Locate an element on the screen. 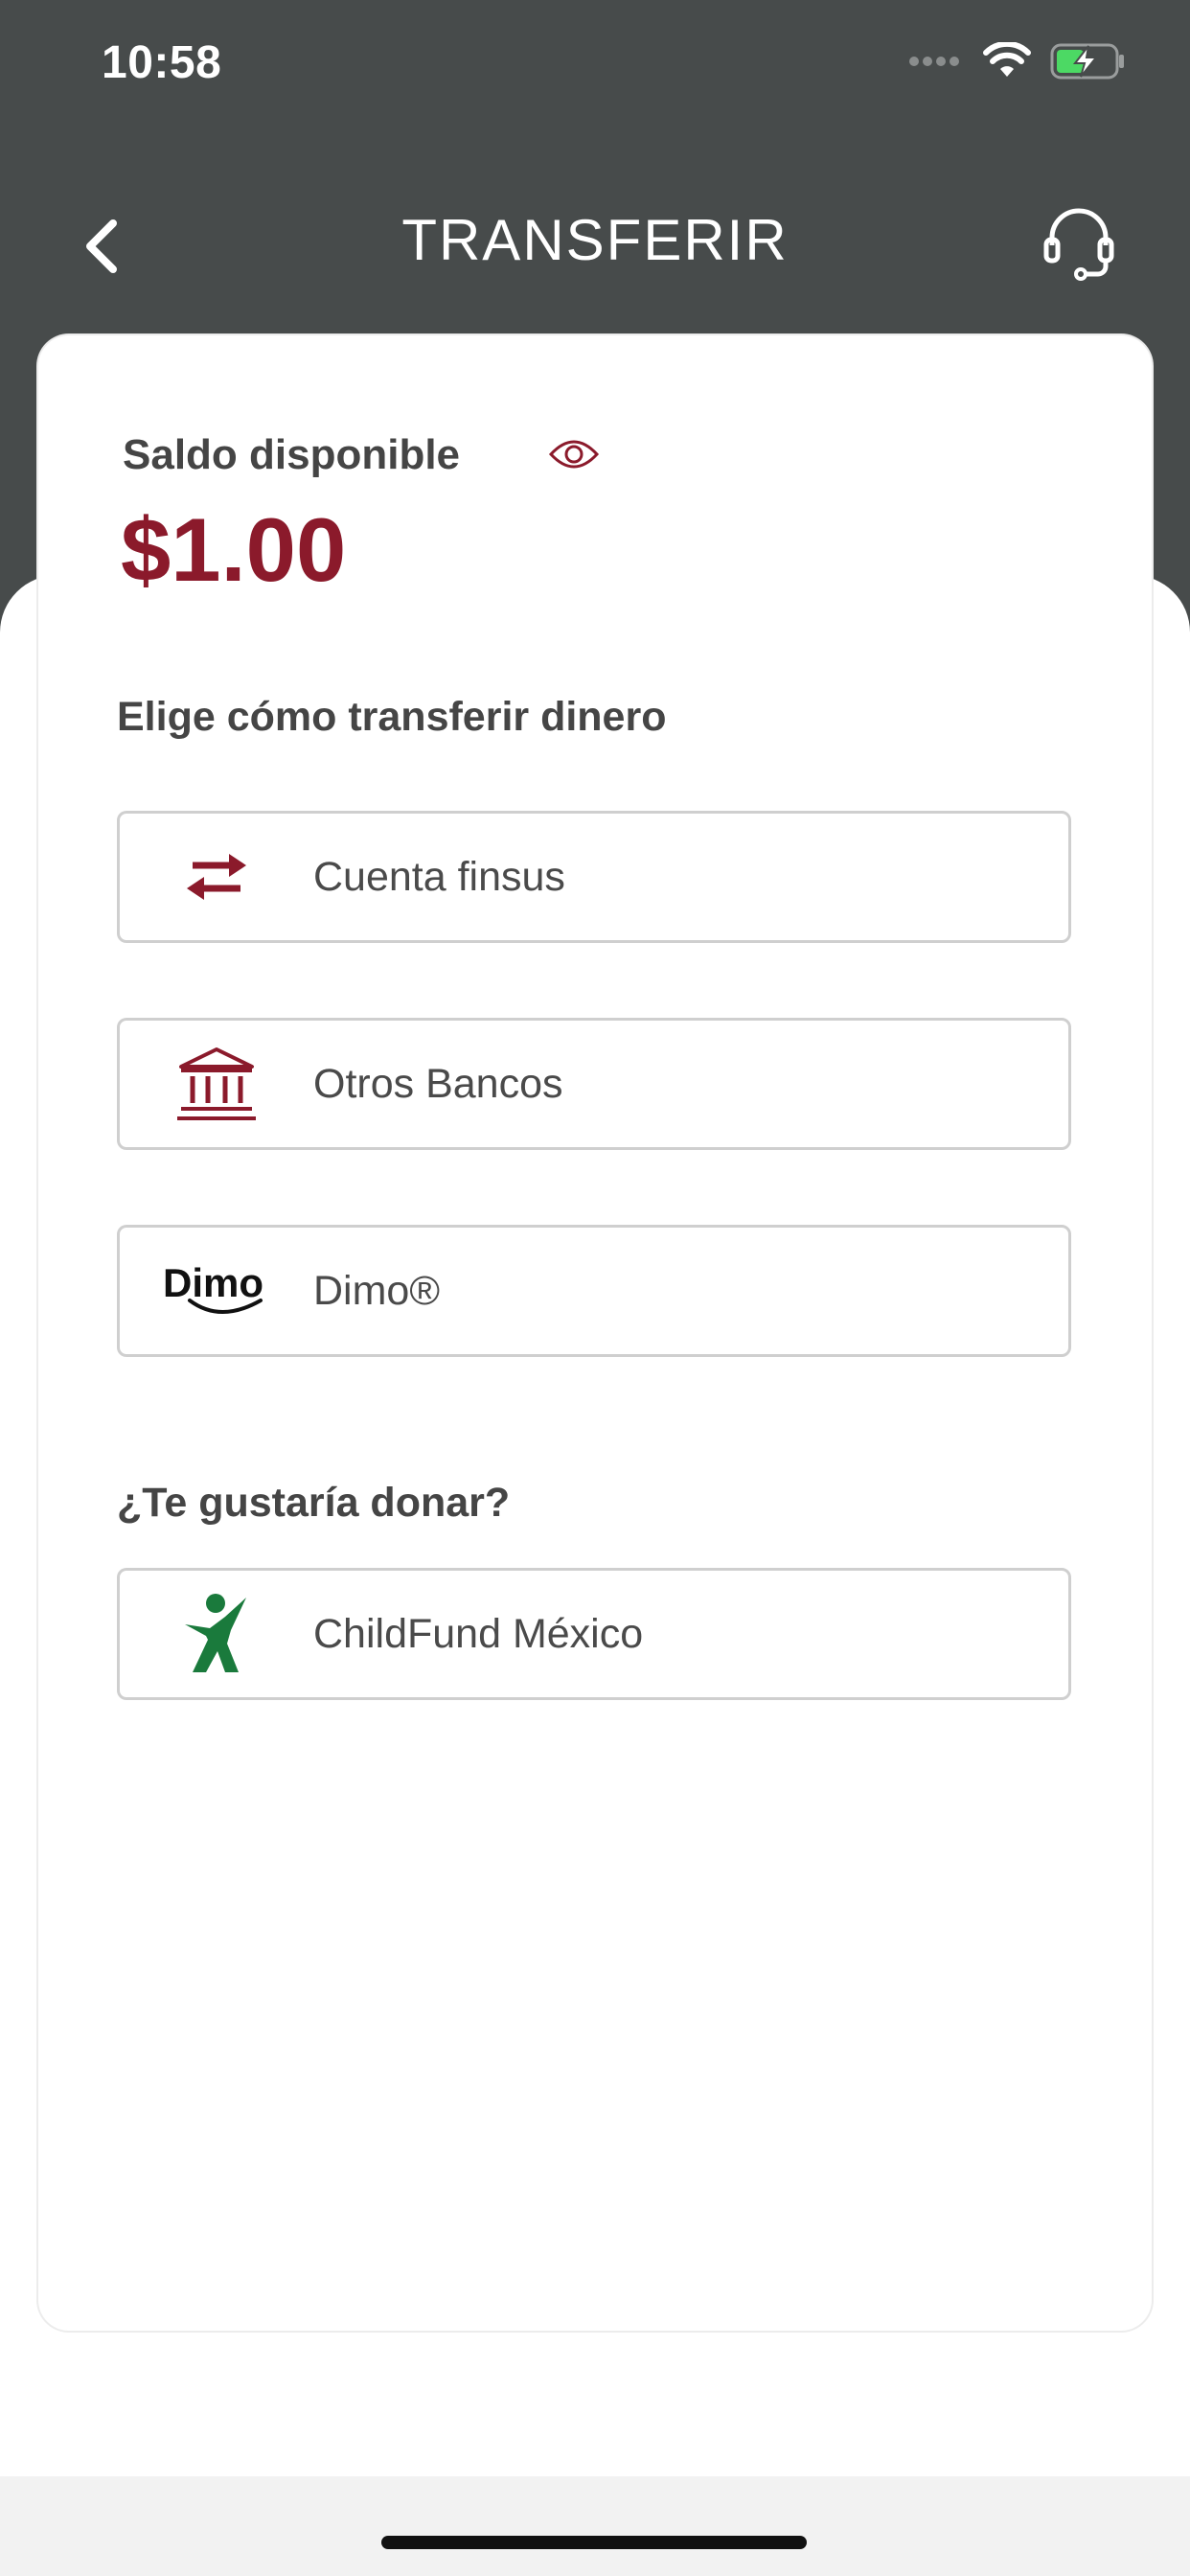 This screenshot has width=1190, height=2576. eye-icon is located at coordinates (574, 454).